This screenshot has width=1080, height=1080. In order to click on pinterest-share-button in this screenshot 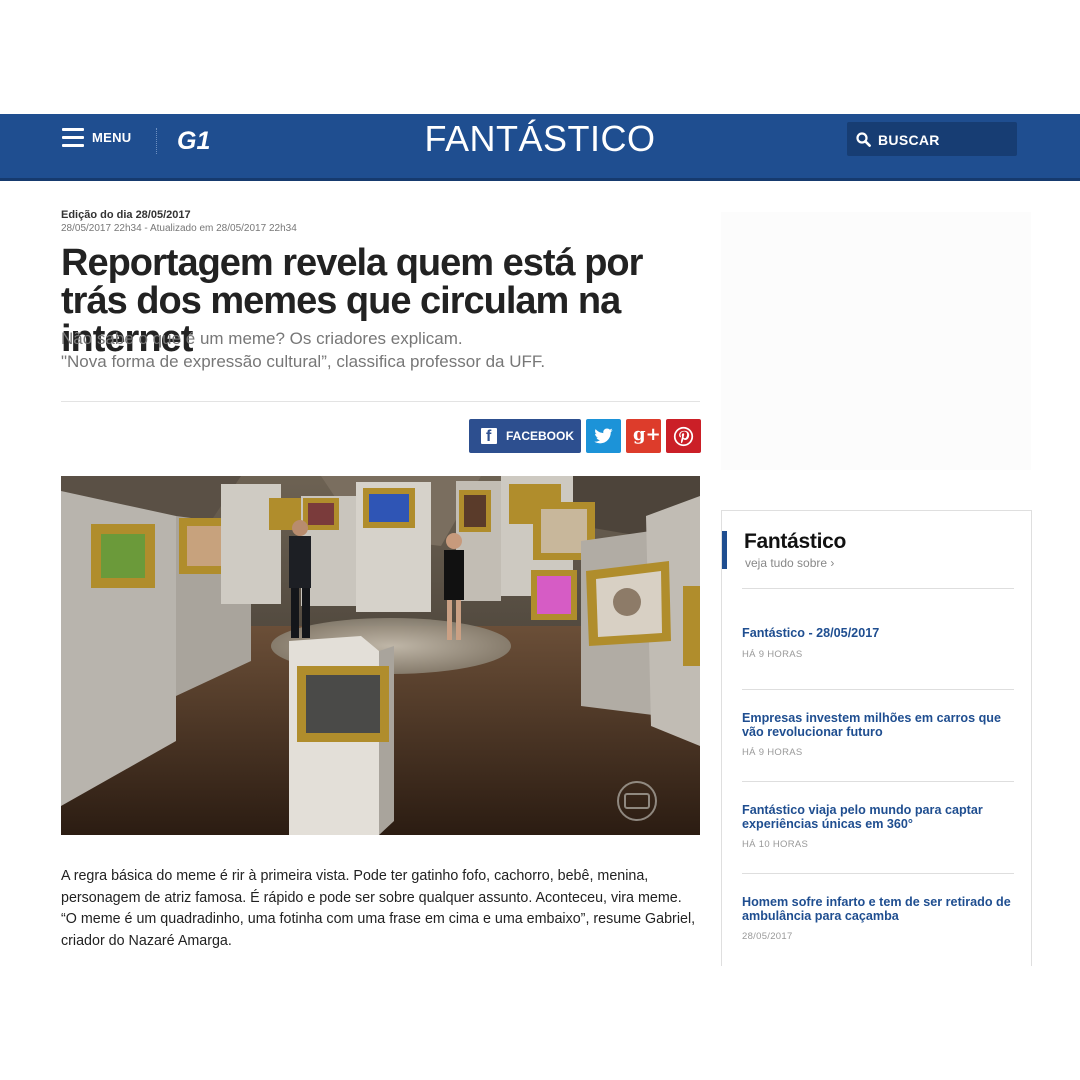, I will do `click(683, 436)`.